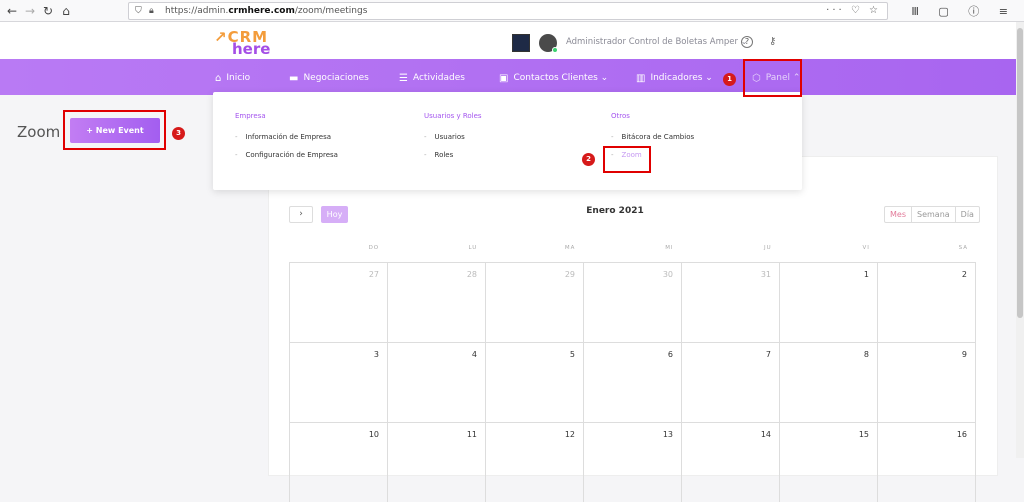  I want to click on view-week-button: Semana, so click(934, 214).